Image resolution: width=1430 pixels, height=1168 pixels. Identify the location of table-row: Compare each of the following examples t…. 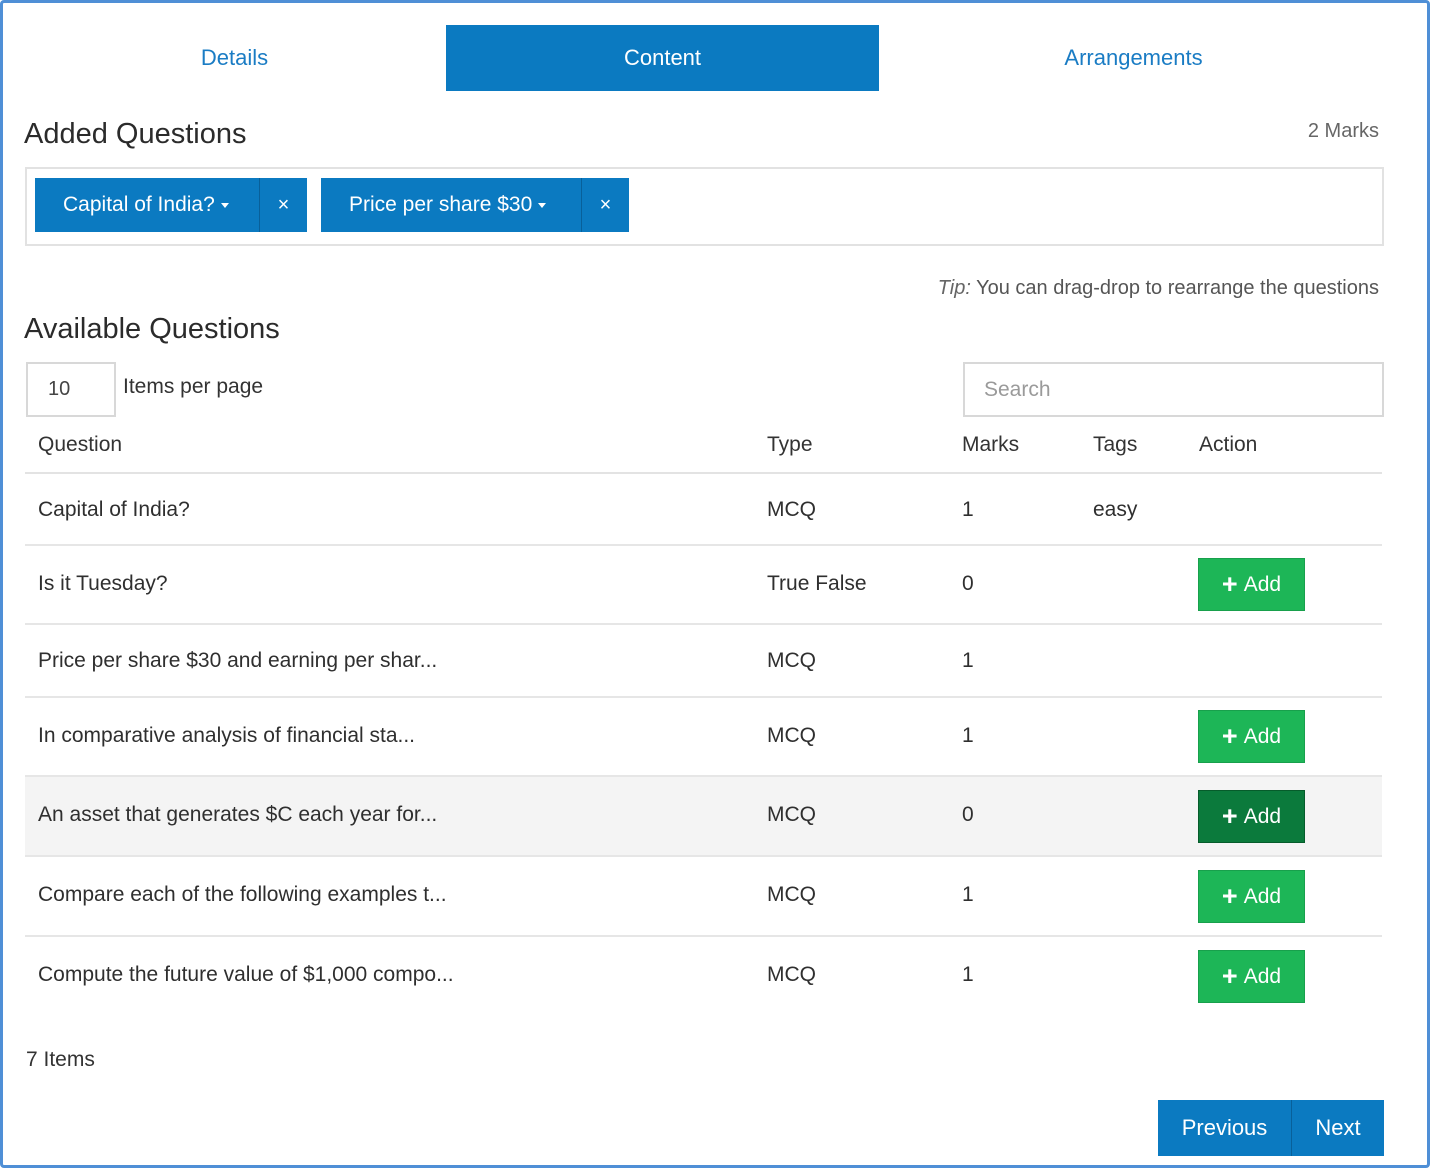
(703, 897).